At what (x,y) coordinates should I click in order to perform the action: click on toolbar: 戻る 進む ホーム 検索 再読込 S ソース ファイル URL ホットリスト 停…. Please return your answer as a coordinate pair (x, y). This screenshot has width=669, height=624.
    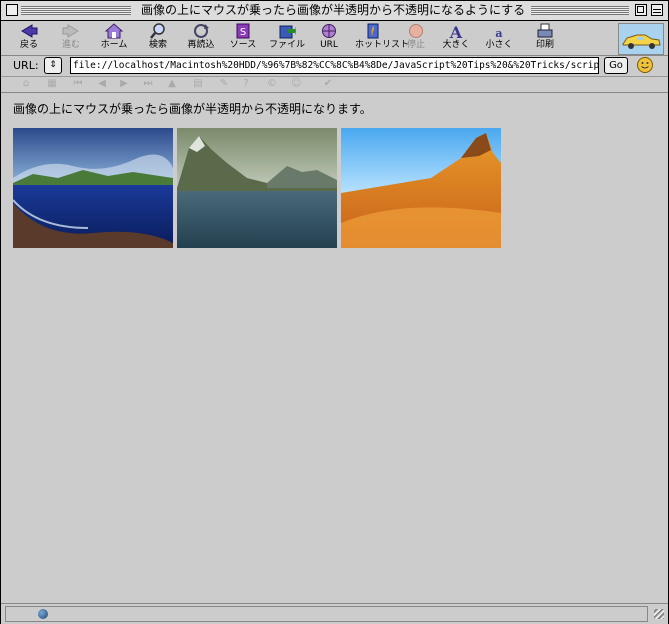
    Looking at the image, I should click on (334, 38).